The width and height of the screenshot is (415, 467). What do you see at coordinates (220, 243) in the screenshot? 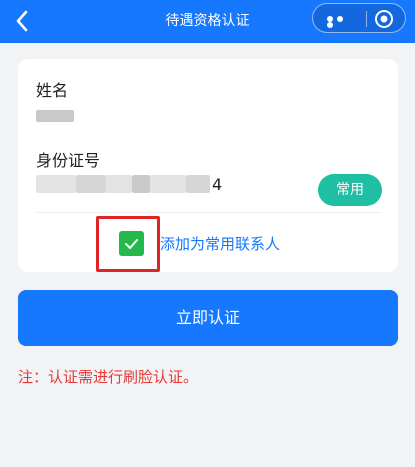
I see `add-contact-label: 添加为常用联系人` at bounding box center [220, 243].